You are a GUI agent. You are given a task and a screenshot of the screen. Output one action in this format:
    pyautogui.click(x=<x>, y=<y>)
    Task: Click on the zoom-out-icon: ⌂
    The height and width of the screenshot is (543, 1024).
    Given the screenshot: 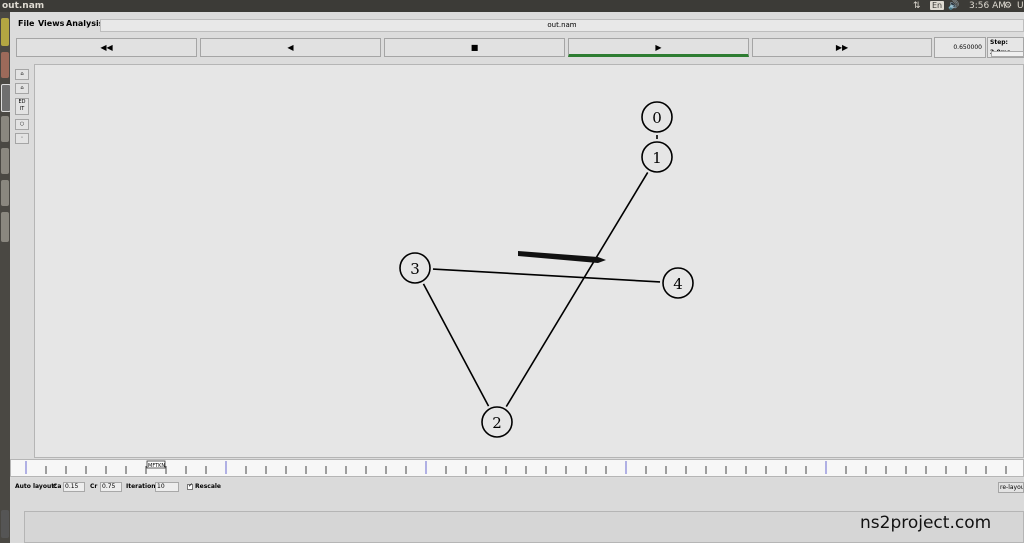 What is the action you would take?
    pyautogui.click(x=22, y=88)
    